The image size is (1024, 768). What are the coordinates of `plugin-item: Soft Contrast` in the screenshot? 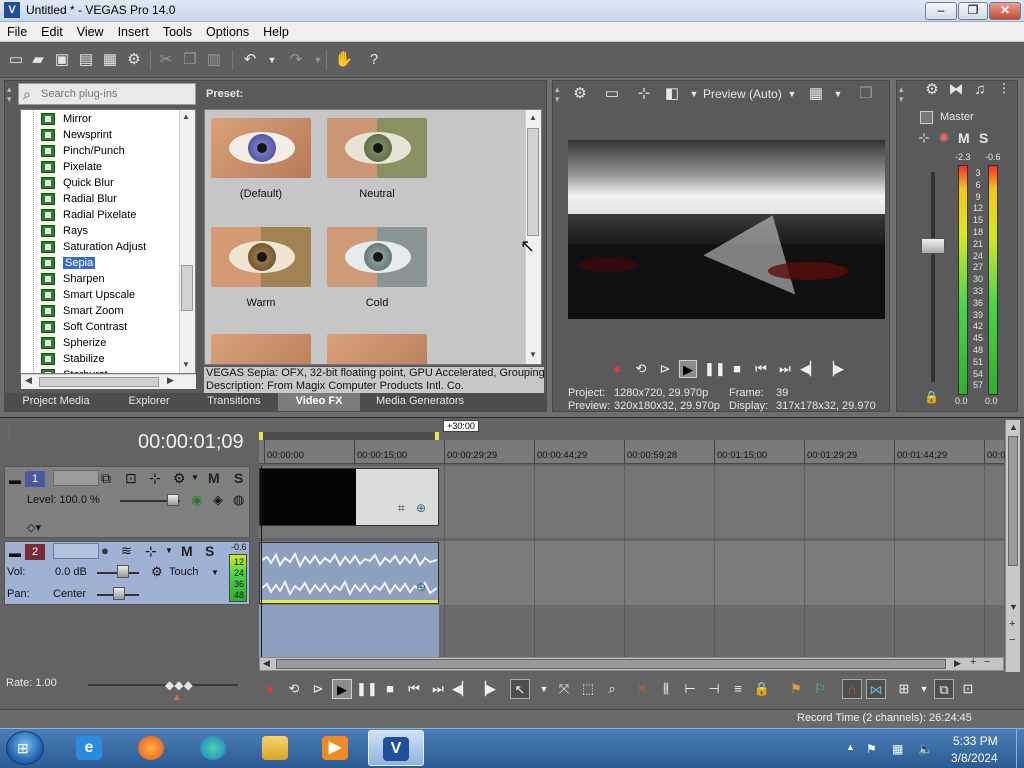 It's located at (84, 327).